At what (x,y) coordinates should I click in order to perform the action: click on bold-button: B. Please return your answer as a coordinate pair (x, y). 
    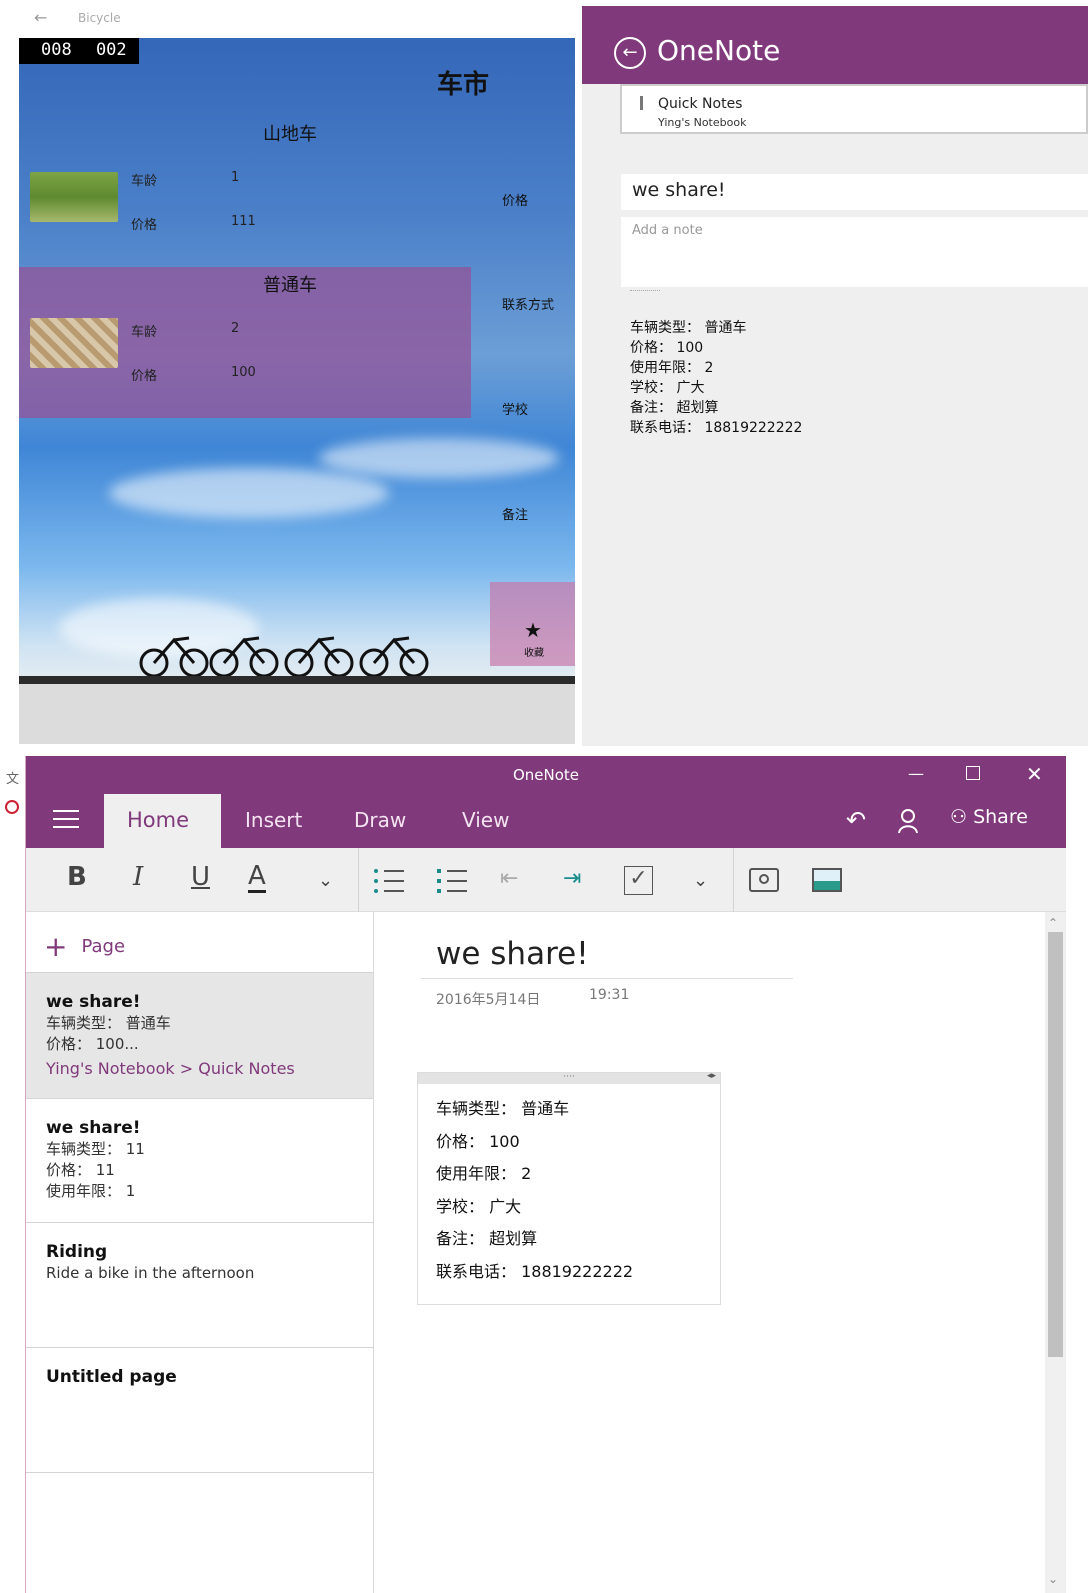
    Looking at the image, I should click on (77, 877).